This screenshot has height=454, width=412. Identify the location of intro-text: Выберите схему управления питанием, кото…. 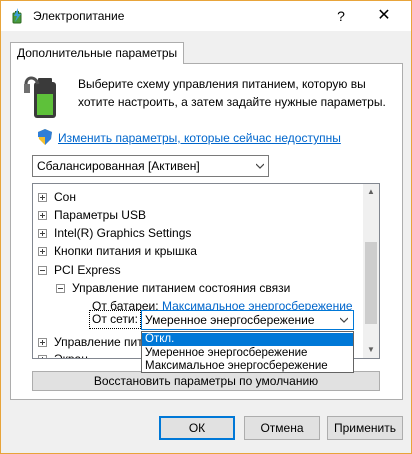
(232, 93).